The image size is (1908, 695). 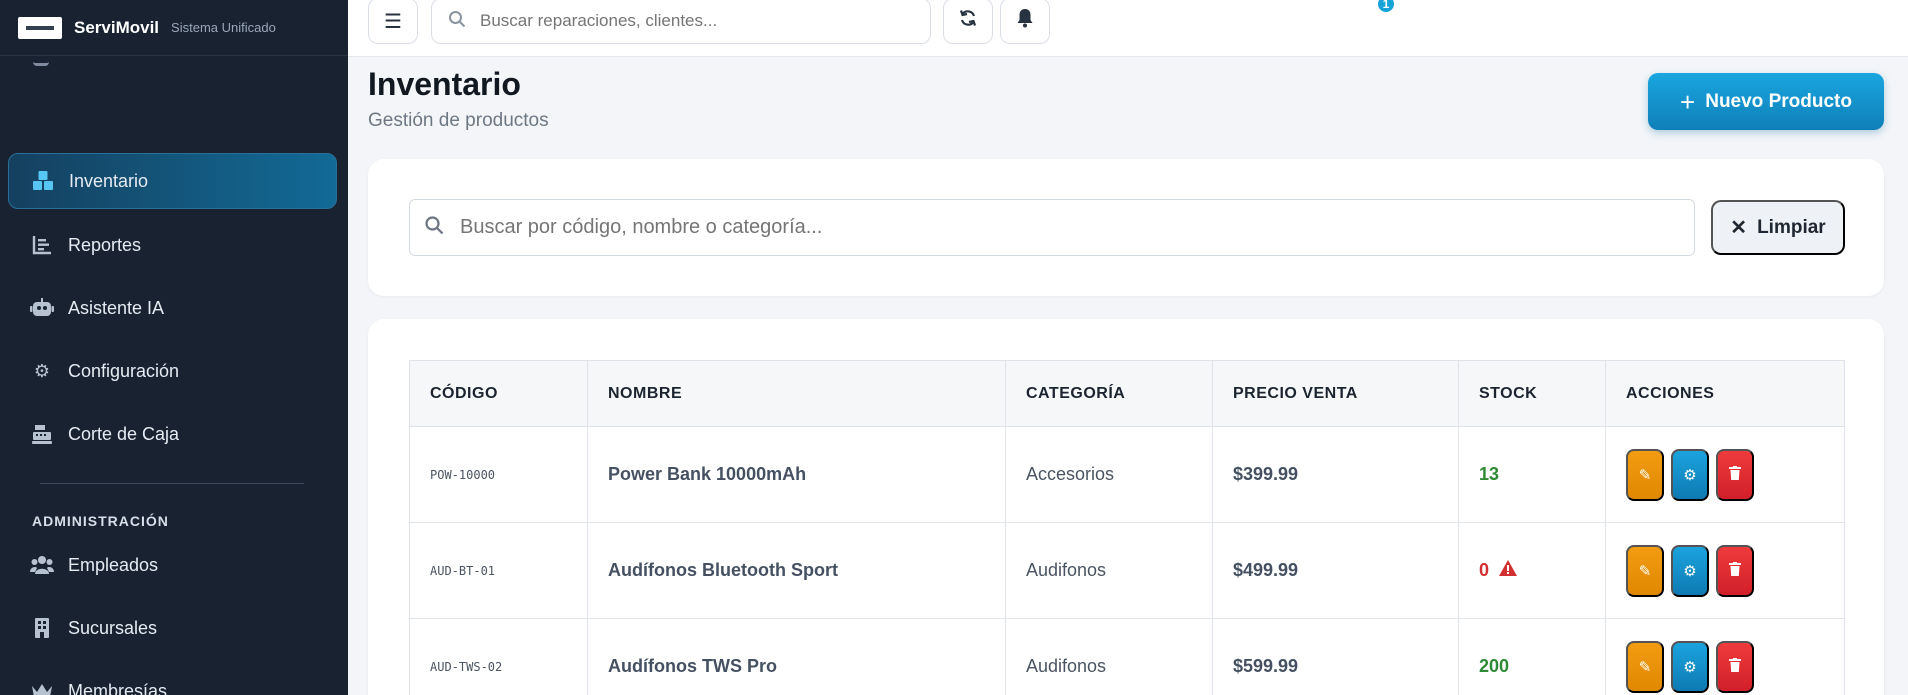 I want to click on page-title: Inventario, so click(x=444, y=84).